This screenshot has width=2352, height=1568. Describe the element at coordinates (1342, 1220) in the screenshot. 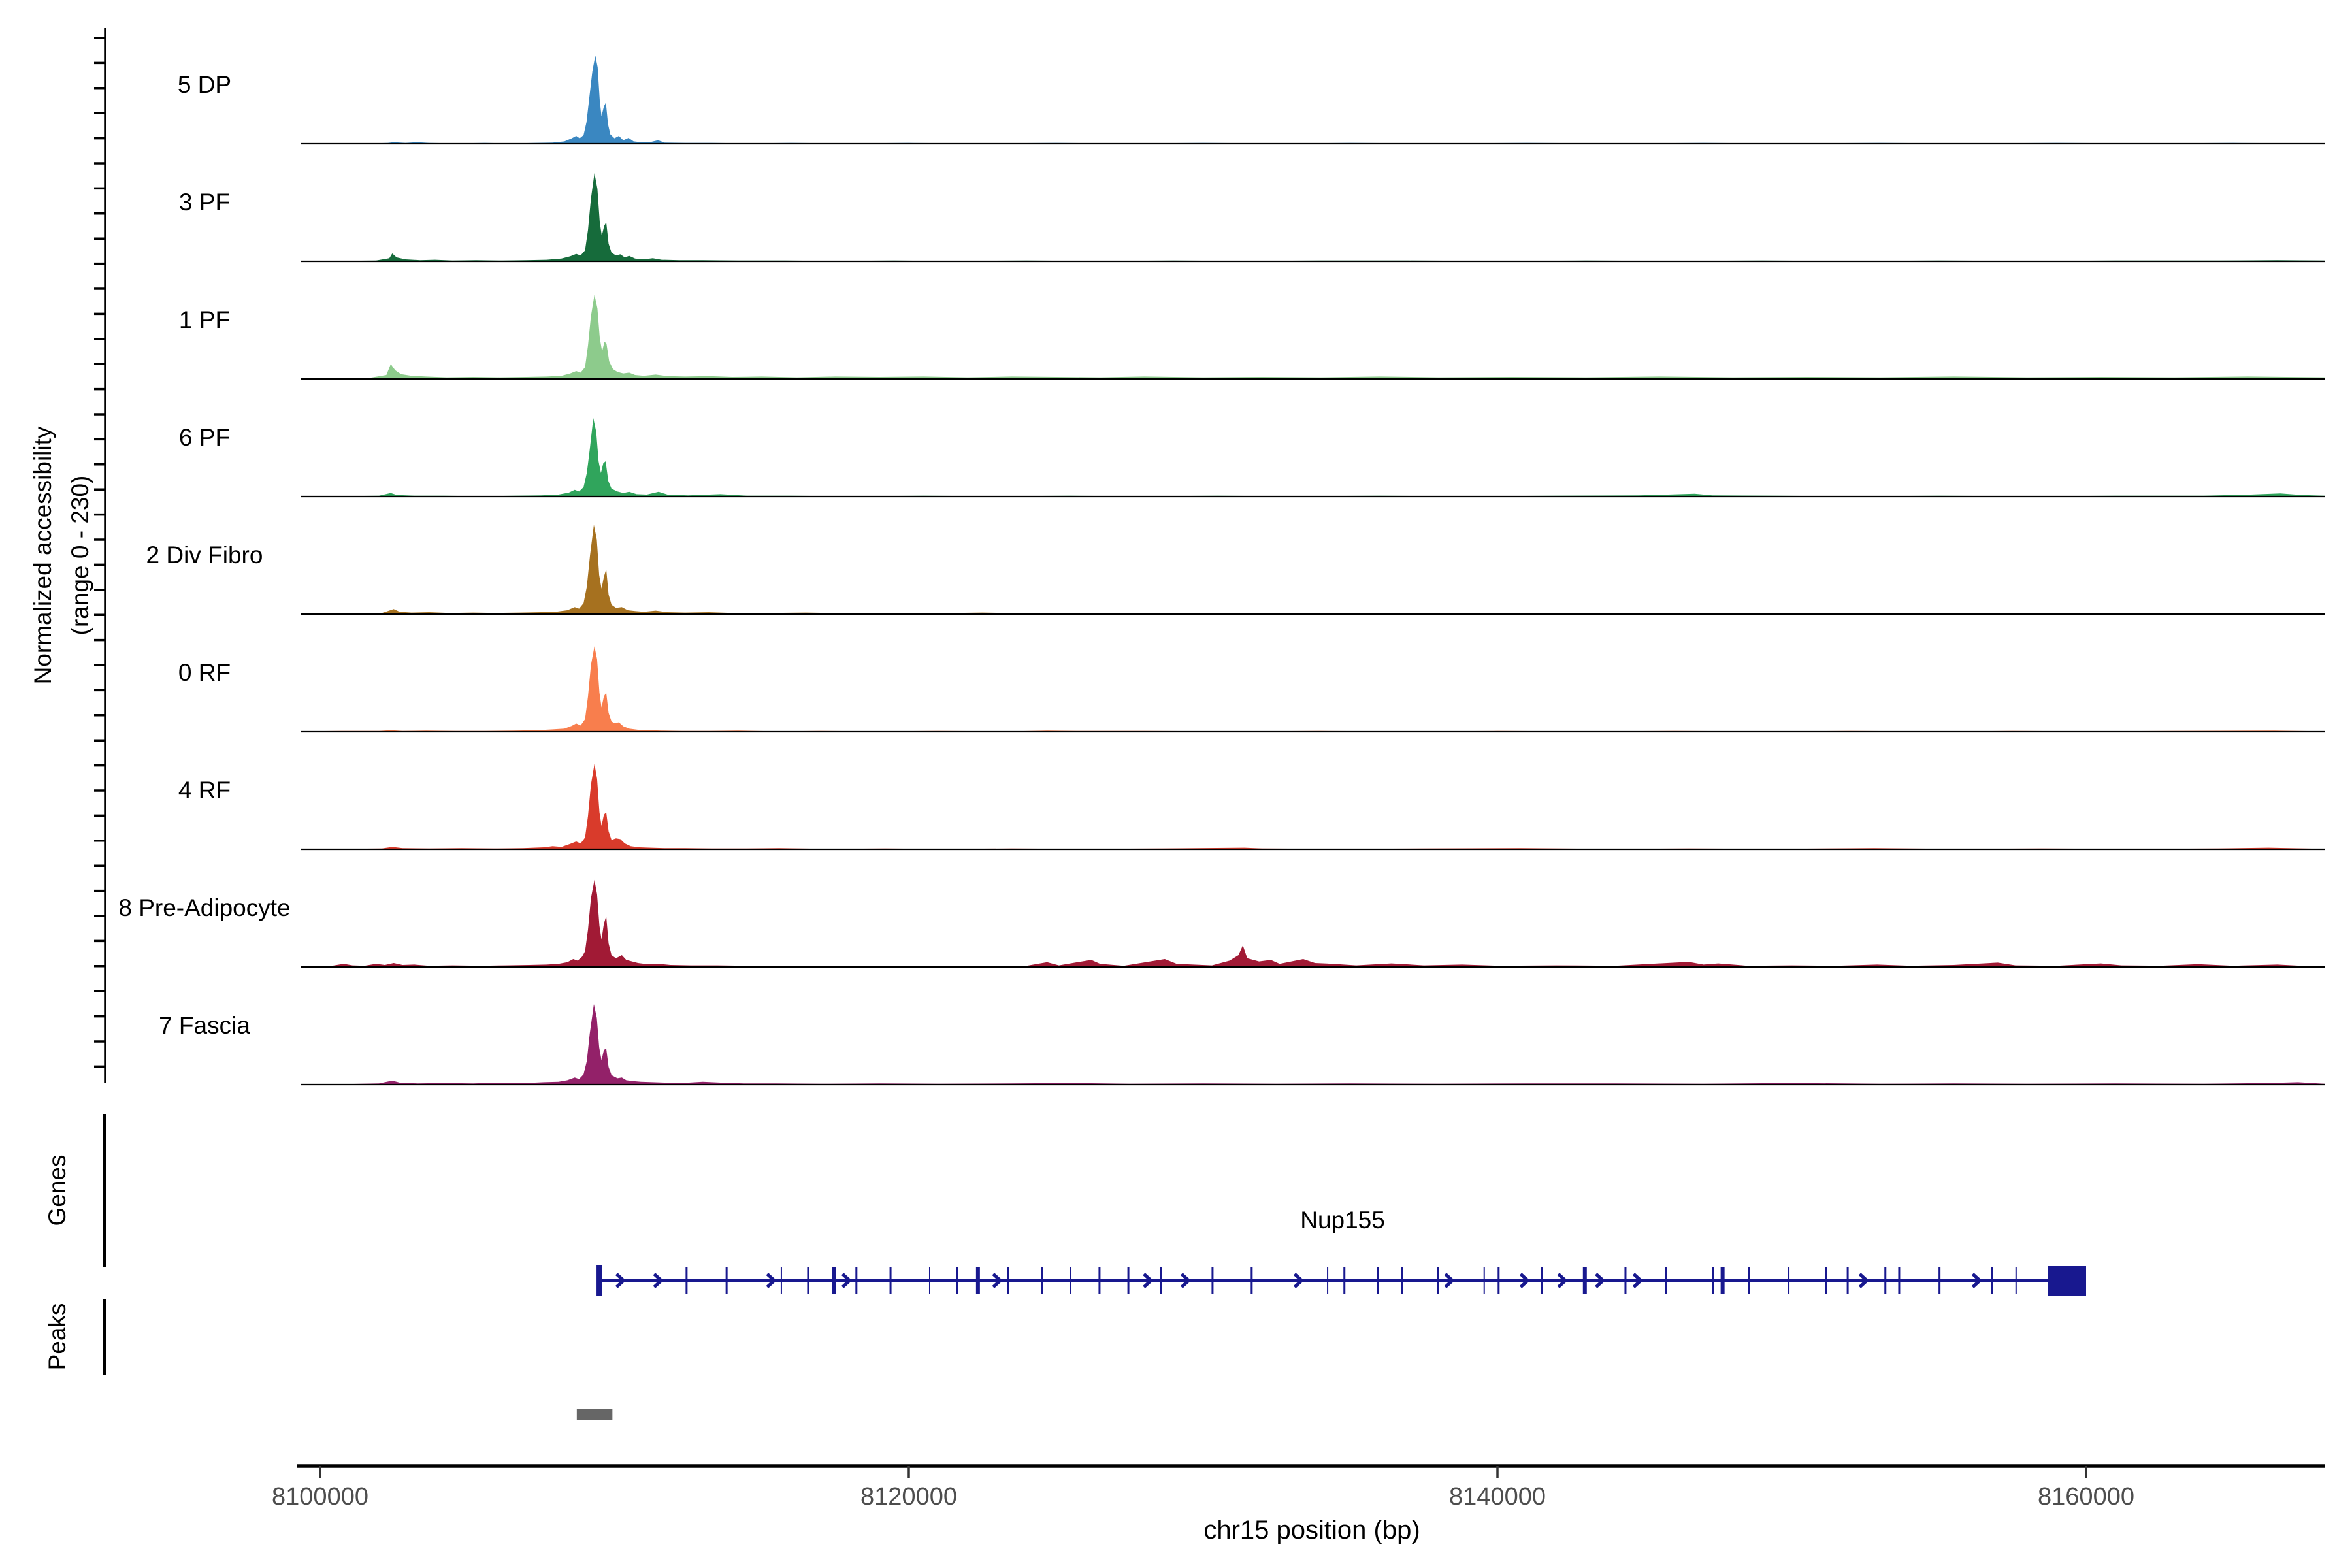

I see `gene-name-label: Nup155` at that location.